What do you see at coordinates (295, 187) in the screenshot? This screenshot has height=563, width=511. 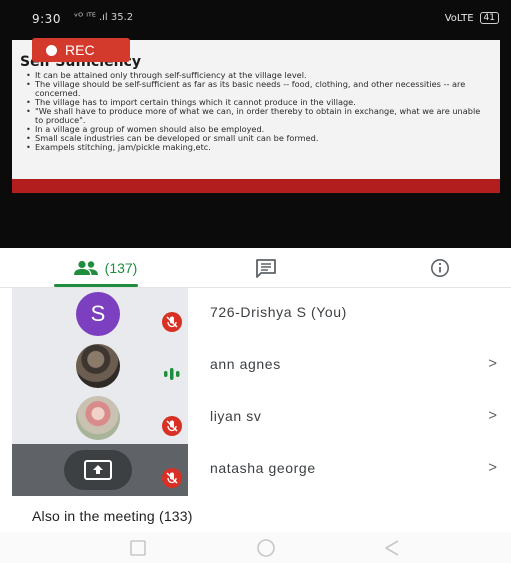 I see `stop-sharing-button` at bounding box center [295, 187].